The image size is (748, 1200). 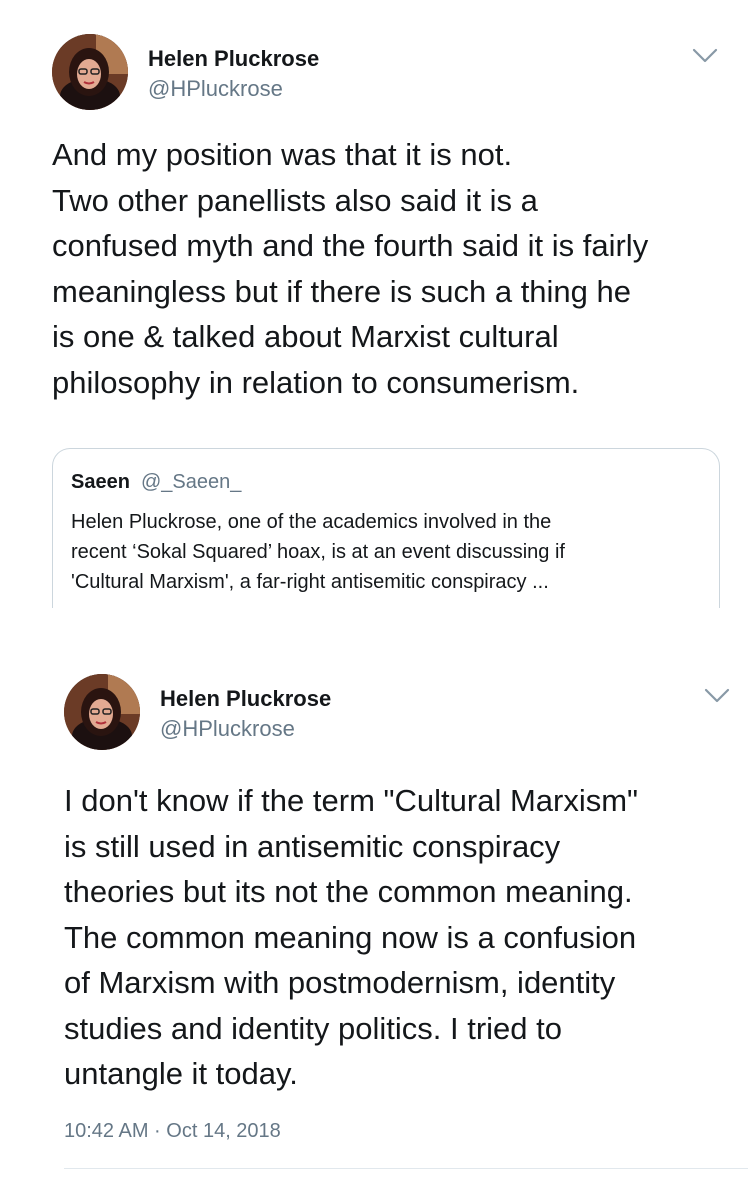 I want to click on quoted-author-name: Saeen, so click(x=100, y=482).